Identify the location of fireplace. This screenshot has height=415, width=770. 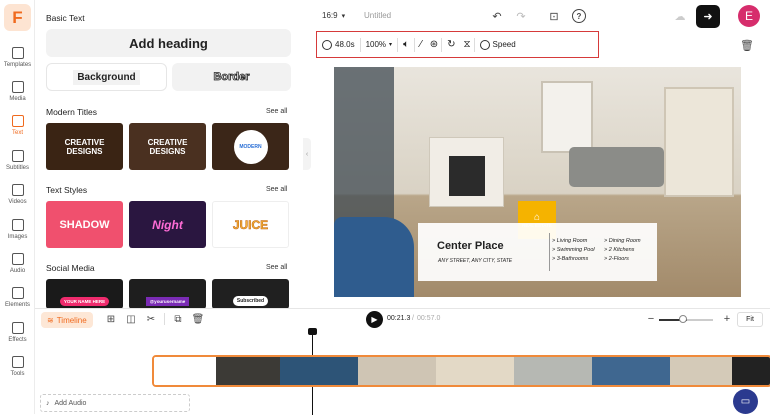
(466, 172).